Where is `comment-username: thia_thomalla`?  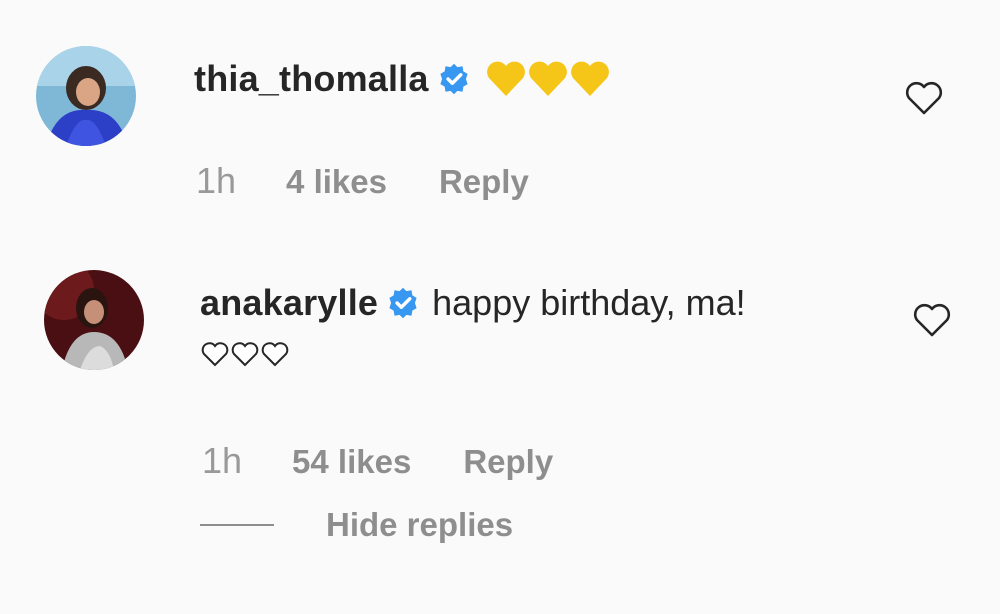
comment-username: thia_thomalla is located at coordinates (311, 79).